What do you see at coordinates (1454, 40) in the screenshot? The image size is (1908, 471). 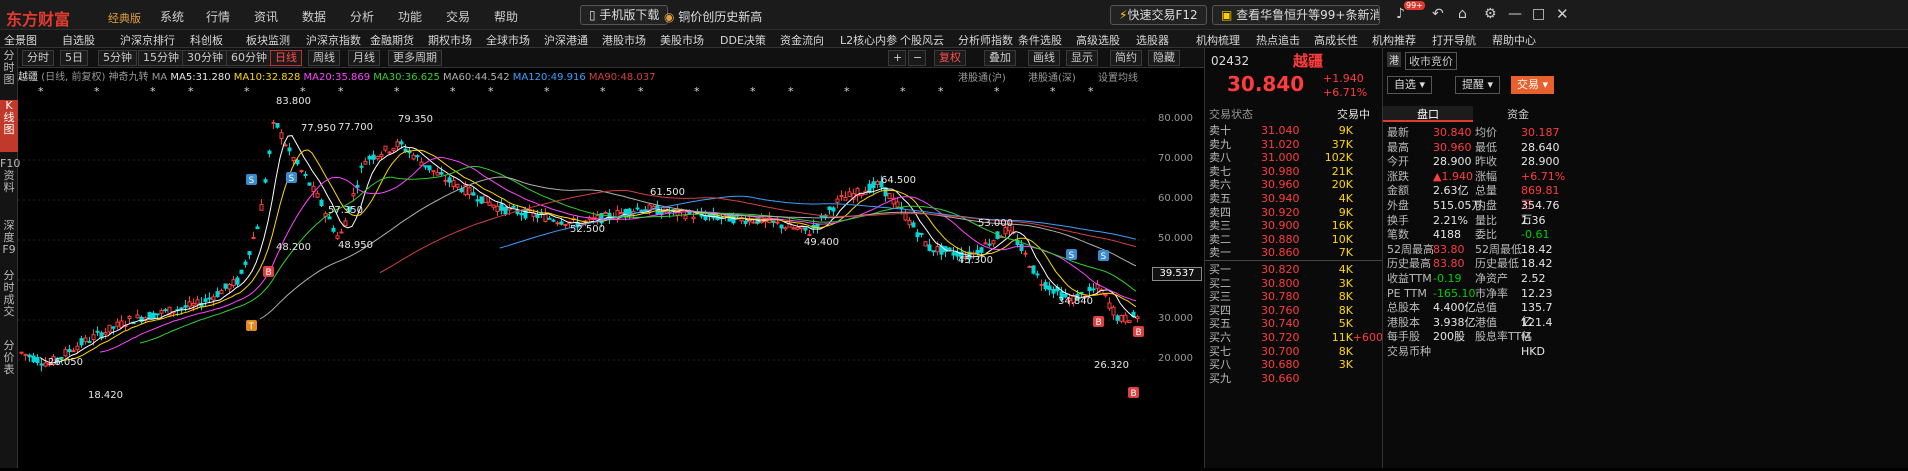 I see `nav-open-guide: 打开导航` at bounding box center [1454, 40].